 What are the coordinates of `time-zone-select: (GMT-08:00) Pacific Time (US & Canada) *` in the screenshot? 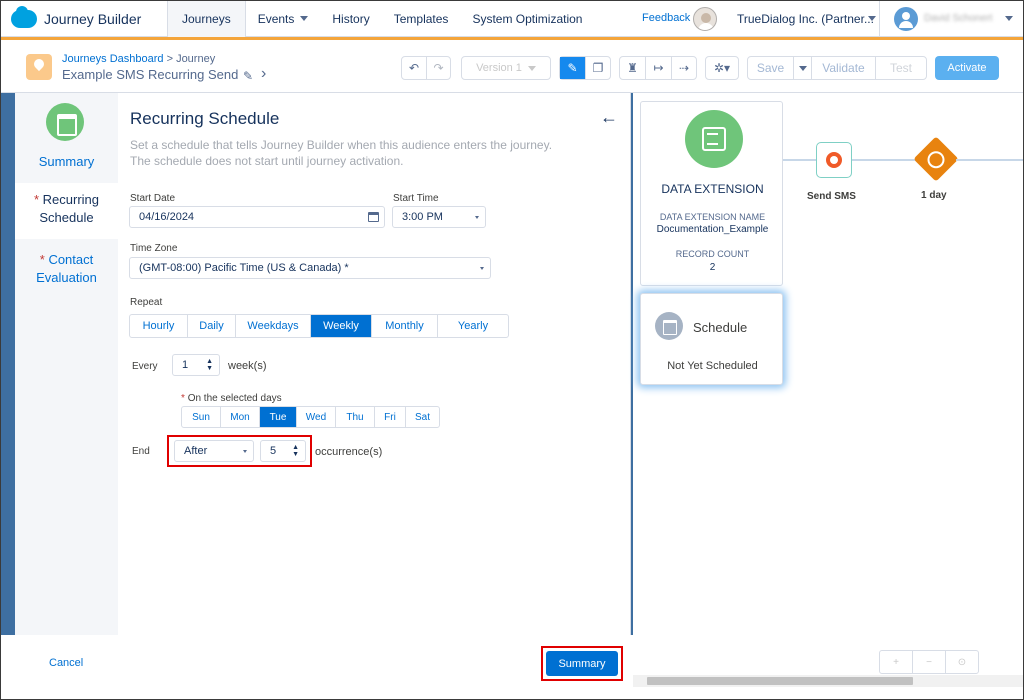 It's located at (310, 268).